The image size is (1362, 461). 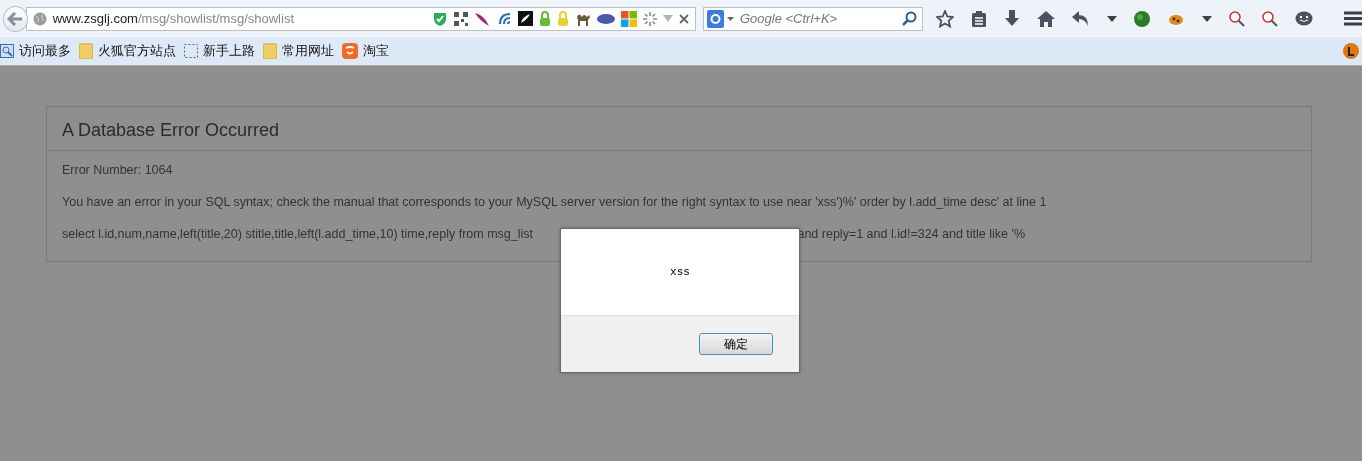 I want to click on address-bar: www.zsglj.com/msg/showlist/msg/showlist, so click(x=360, y=18).